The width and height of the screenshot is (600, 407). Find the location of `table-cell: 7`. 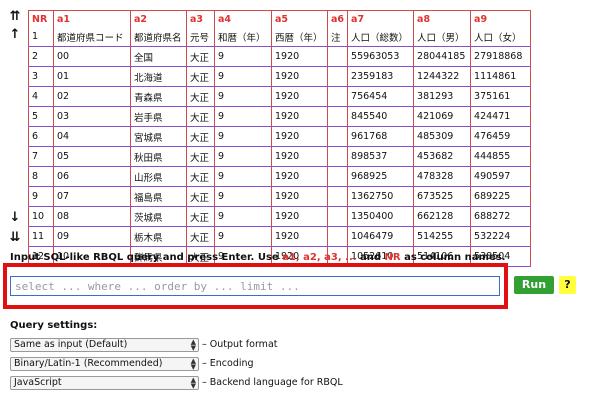

table-cell: 7 is located at coordinates (41, 156).